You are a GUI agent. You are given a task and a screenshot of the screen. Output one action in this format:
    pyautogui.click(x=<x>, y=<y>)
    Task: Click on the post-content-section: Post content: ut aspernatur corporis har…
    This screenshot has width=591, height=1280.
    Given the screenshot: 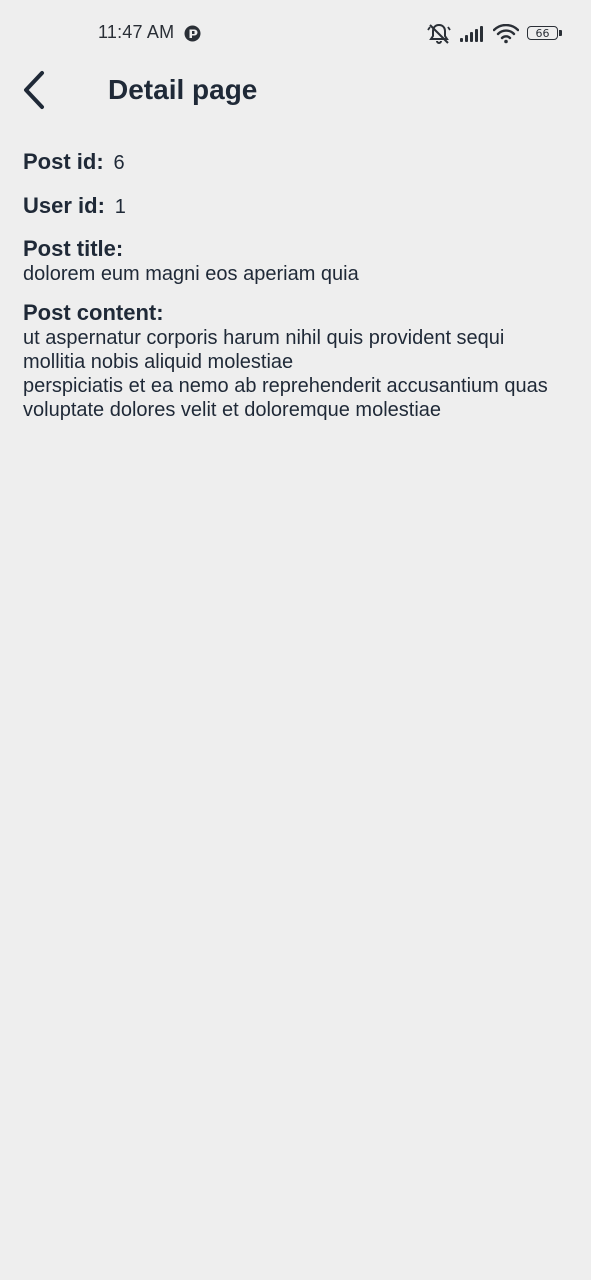 What is the action you would take?
    pyautogui.click(x=295, y=361)
    